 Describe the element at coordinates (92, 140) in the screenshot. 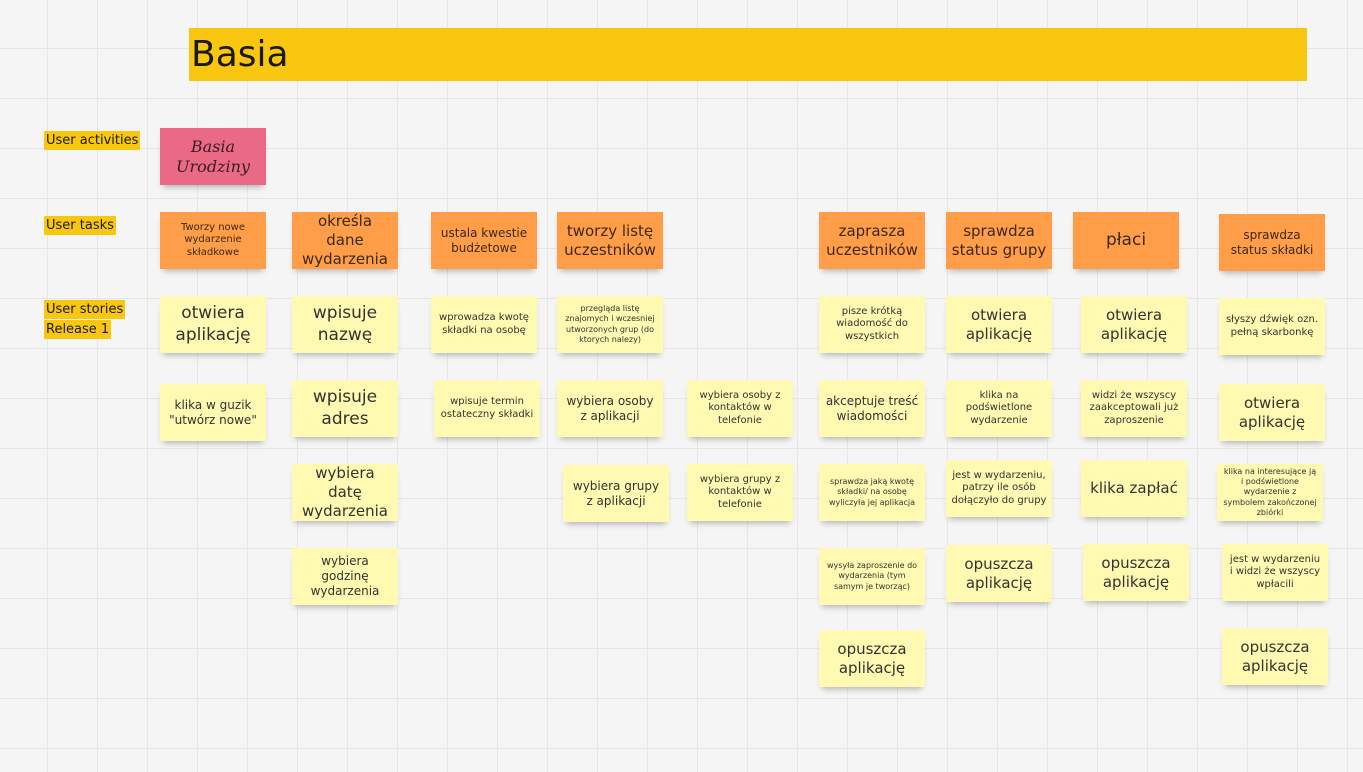

I see `row-label-activities: User activities` at that location.